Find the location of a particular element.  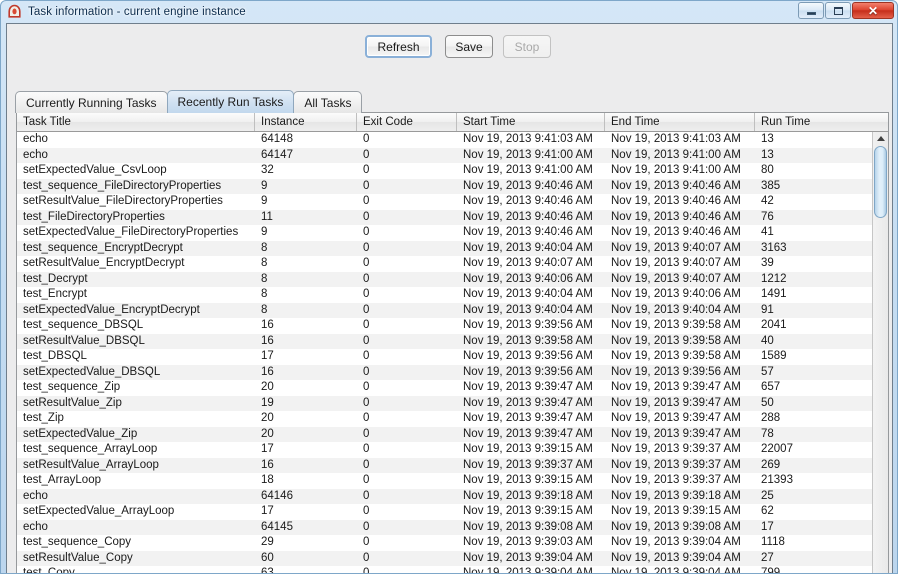

cell-title: test_Zip is located at coordinates (43, 418).